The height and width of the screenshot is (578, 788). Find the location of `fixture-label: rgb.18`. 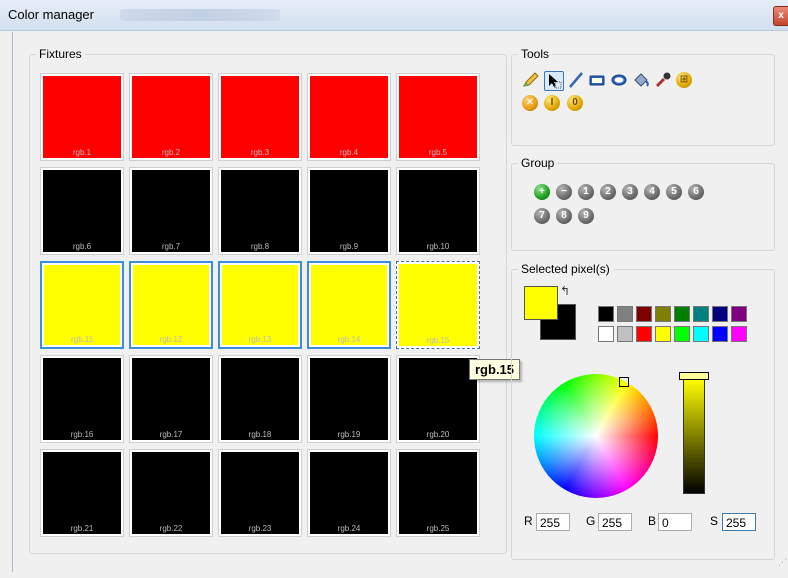

fixture-label: rgb.18 is located at coordinates (260, 434).